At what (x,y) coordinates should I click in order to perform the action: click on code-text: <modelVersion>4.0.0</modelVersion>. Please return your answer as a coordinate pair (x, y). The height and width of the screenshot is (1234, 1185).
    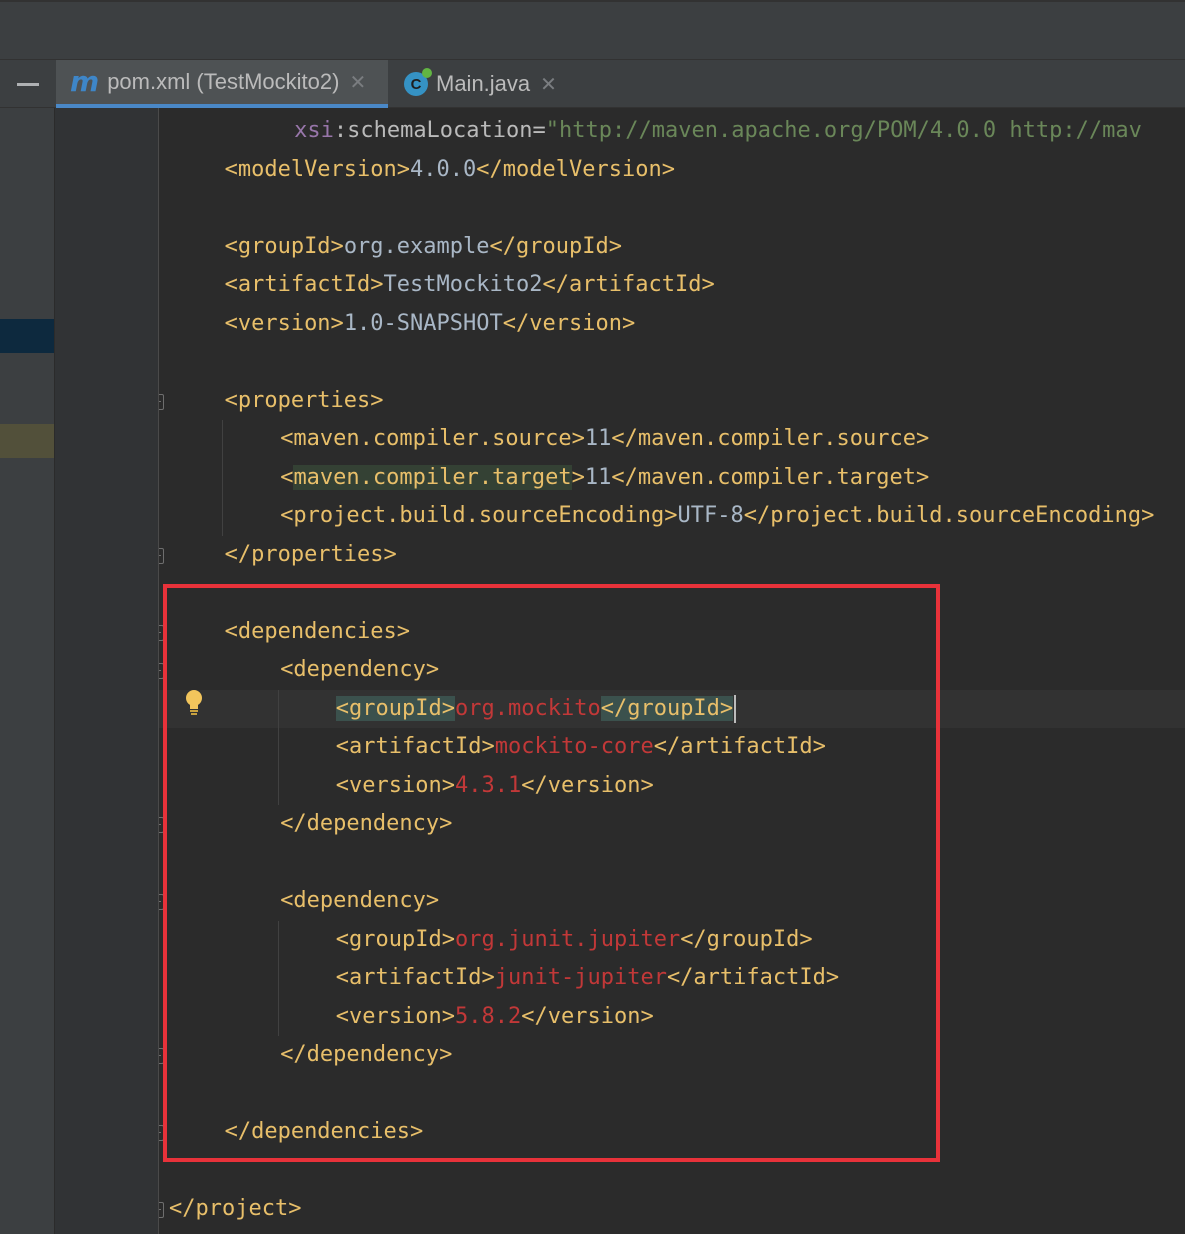
    Looking at the image, I should click on (450, 170).